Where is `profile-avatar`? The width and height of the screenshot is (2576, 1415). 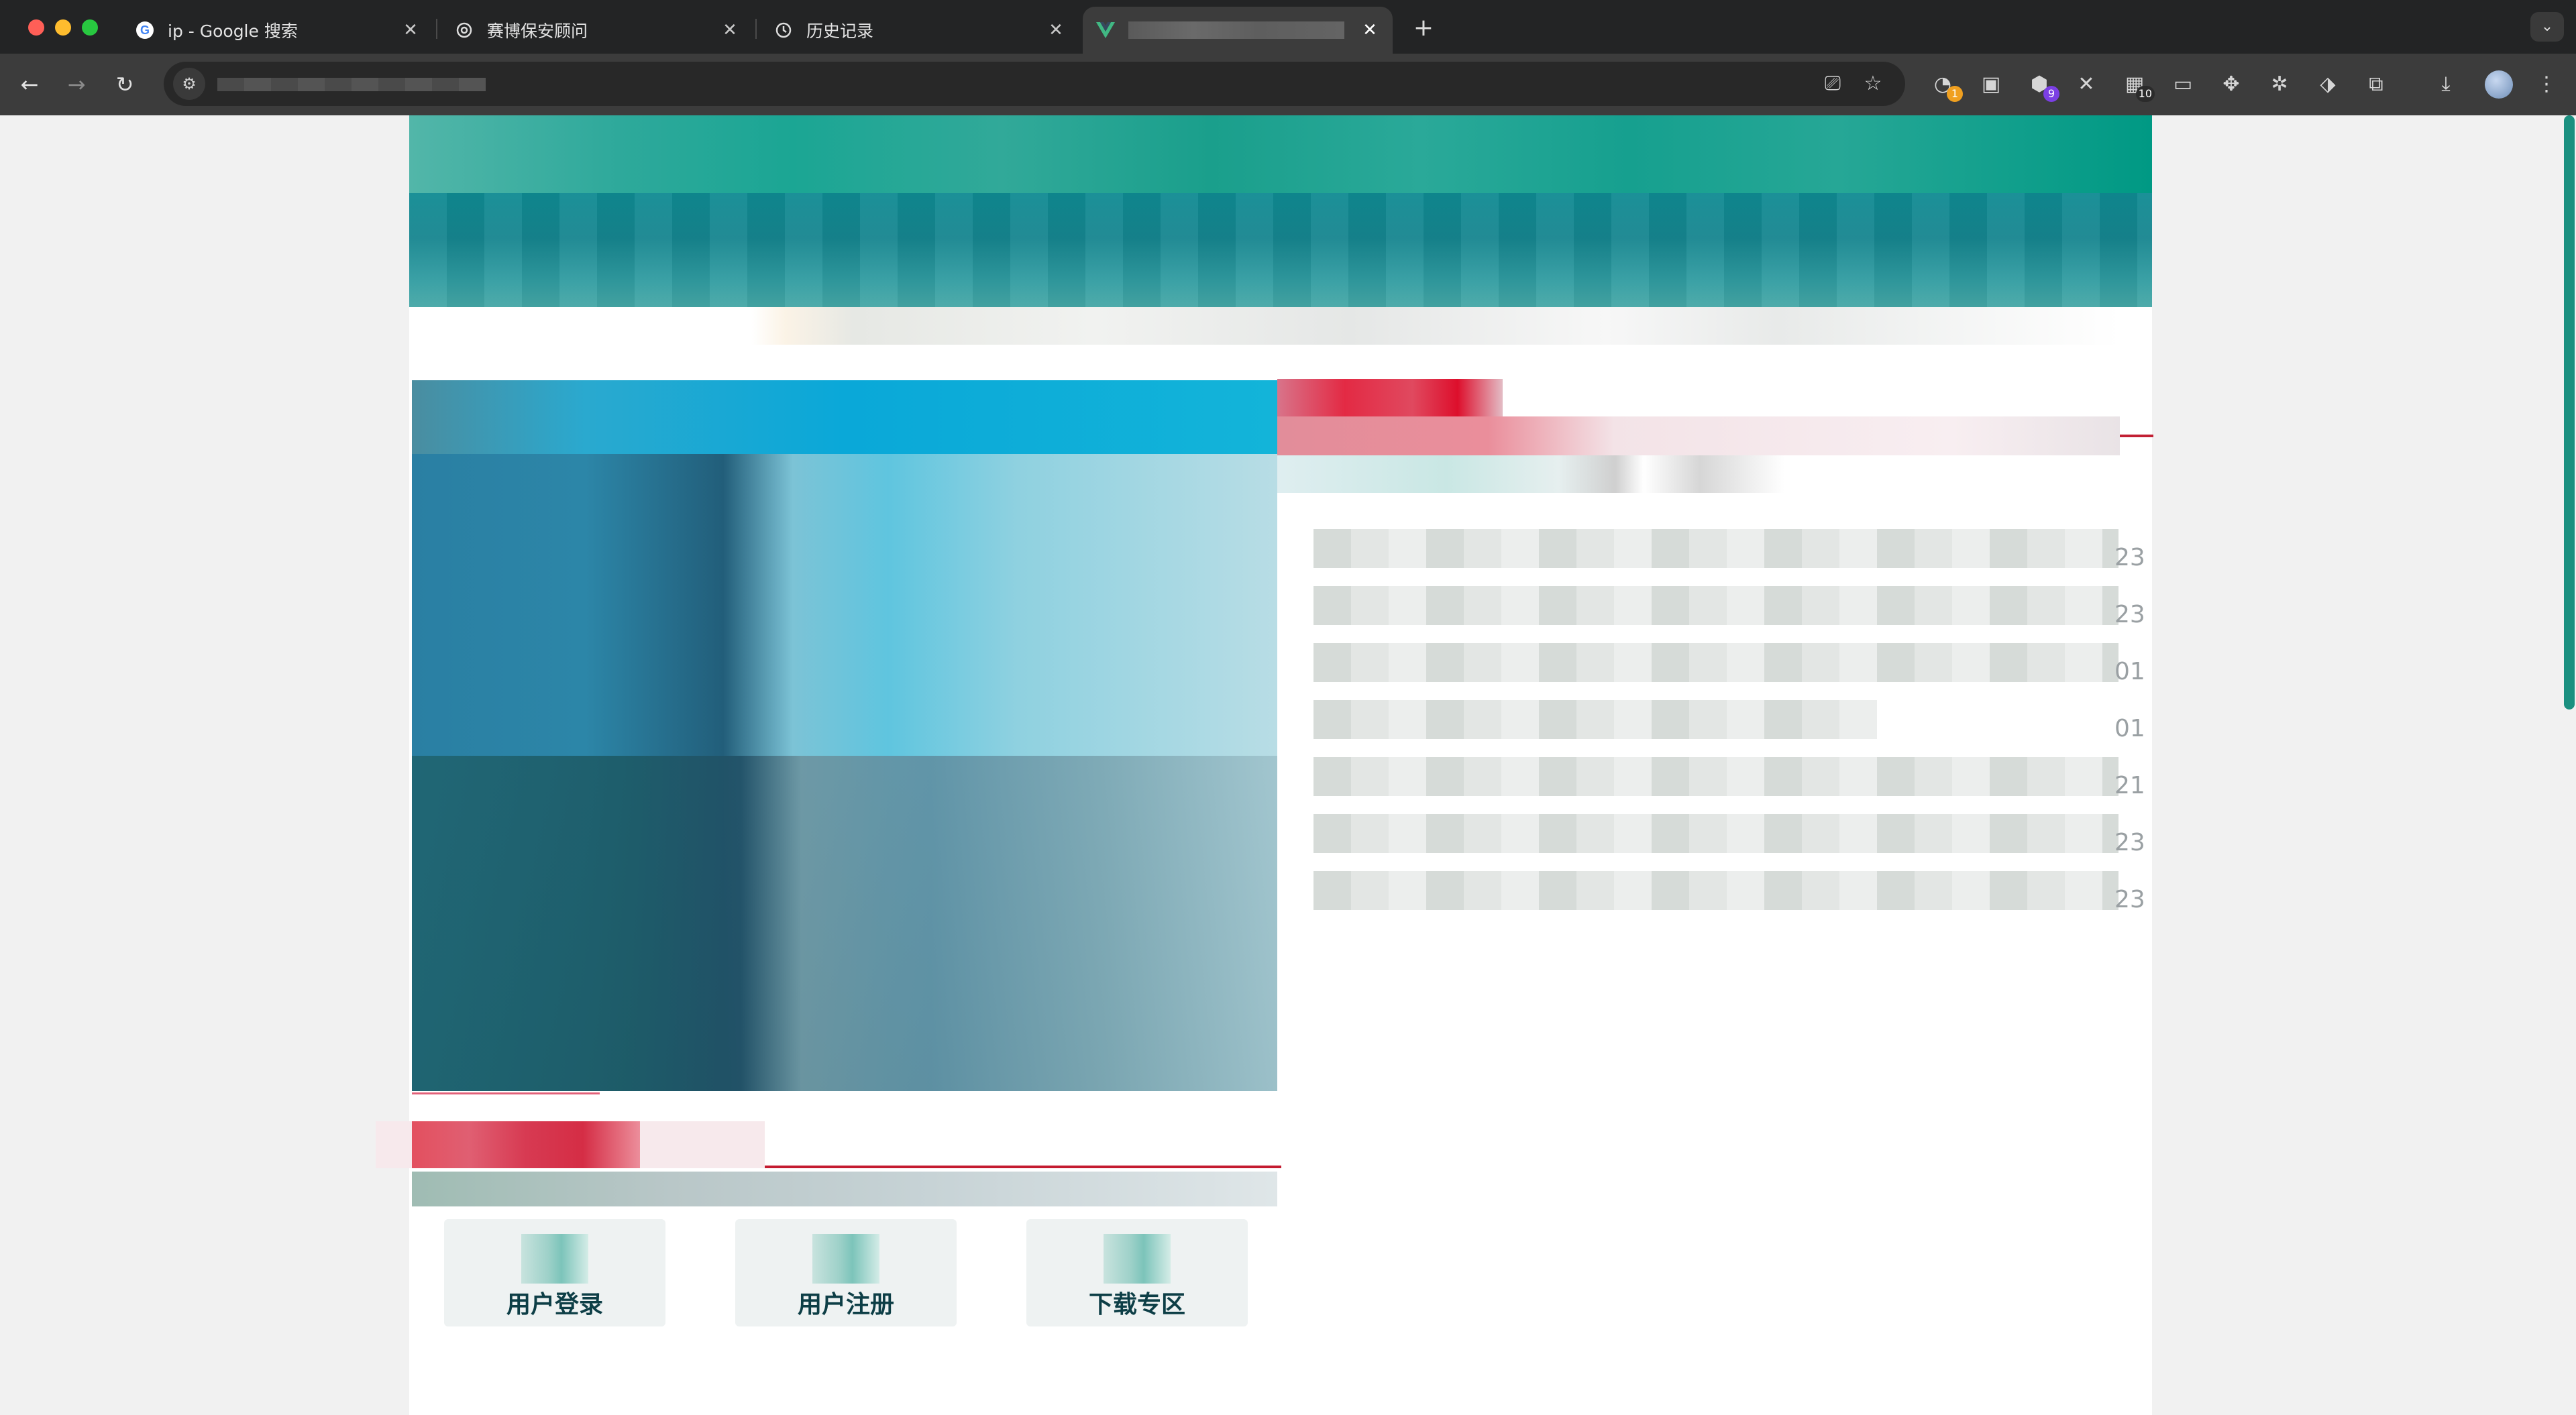
profile-avatar is located at coordinates (2499, 84).